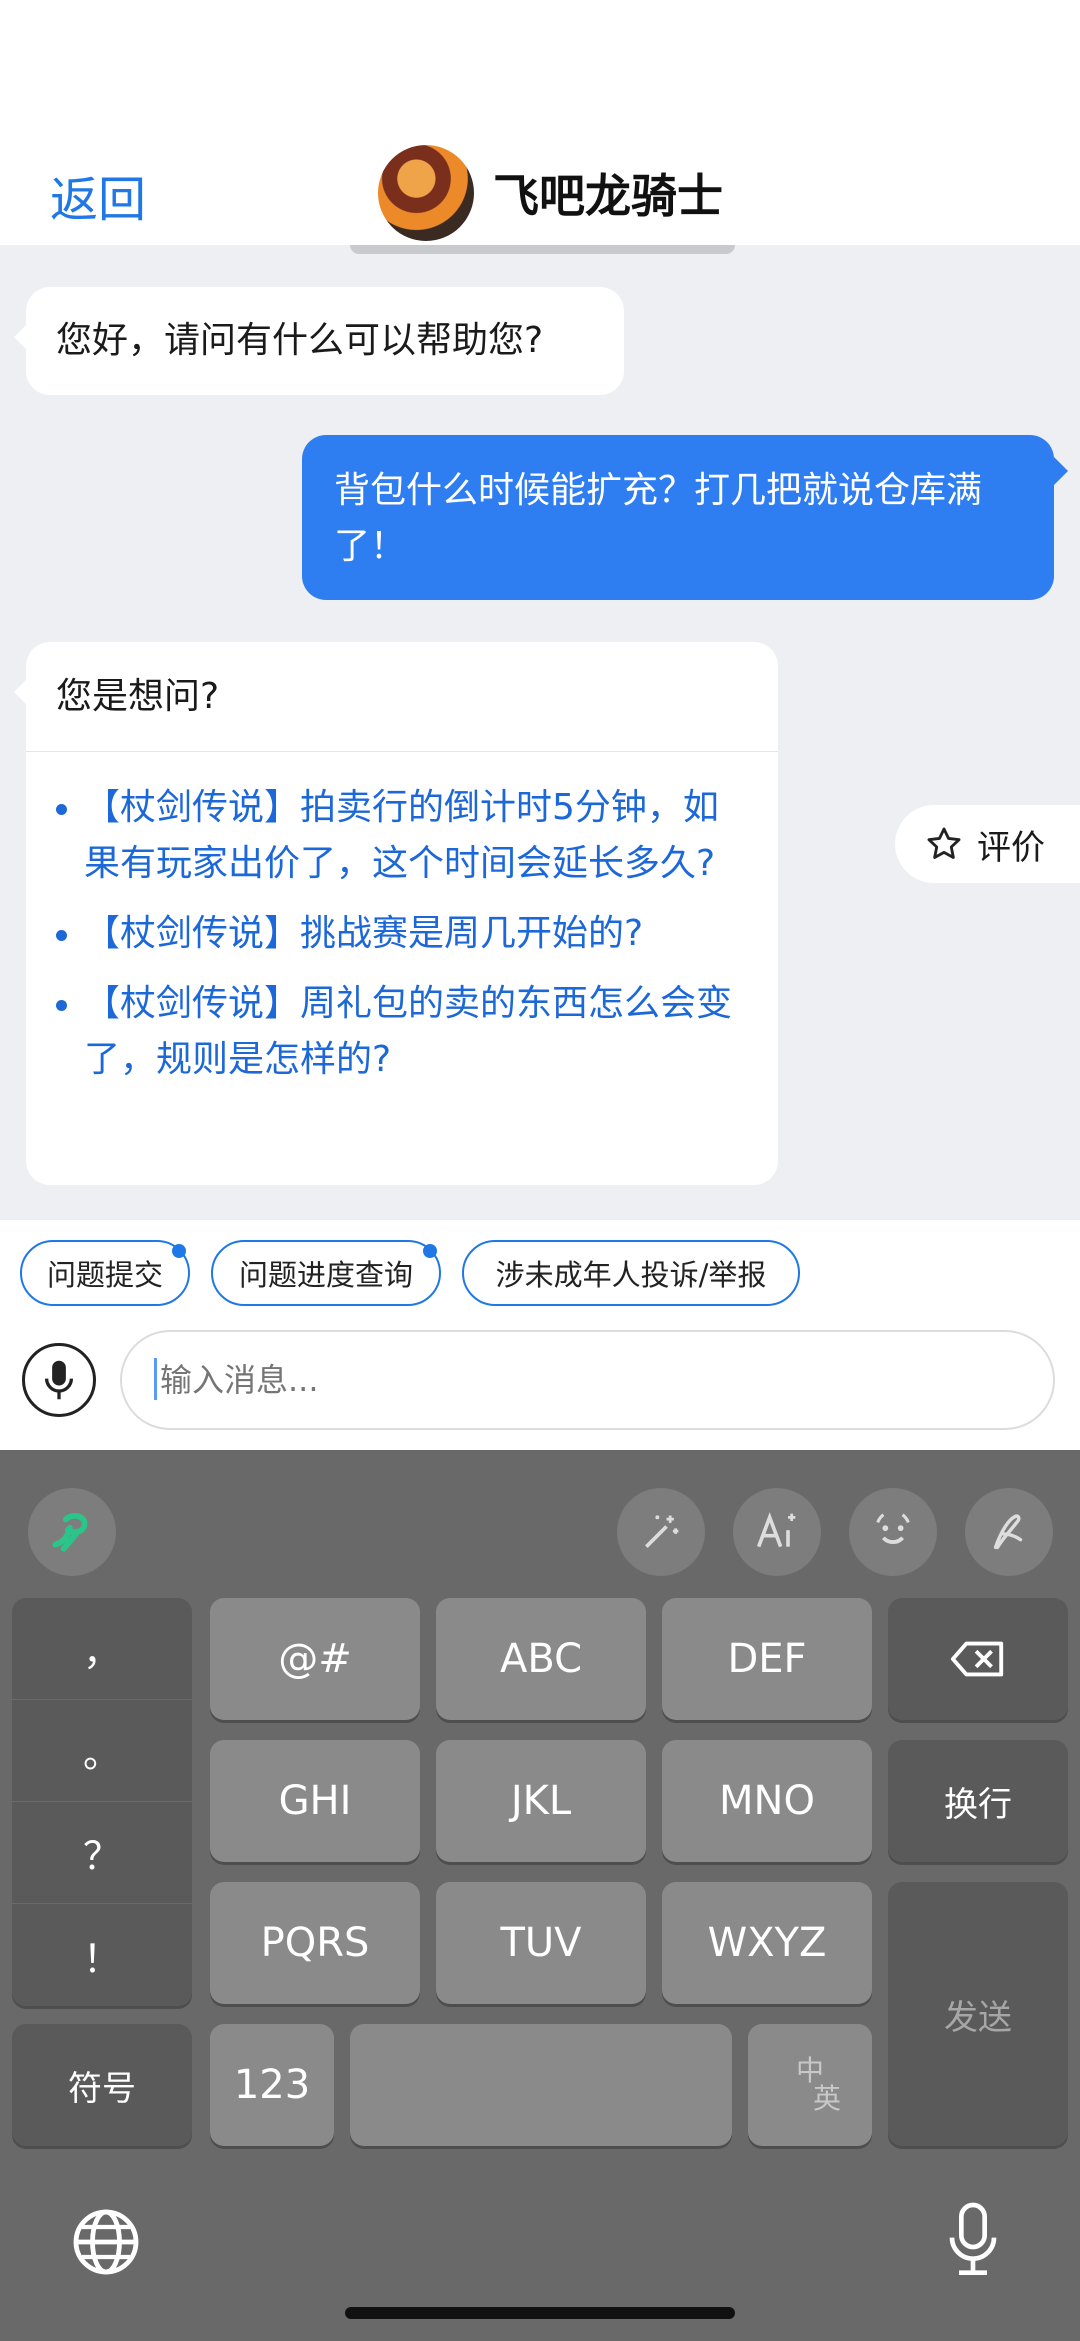 This screenshot has height=2341, width=1080. I want to click on handwriting-button, so click(1009, 1532).